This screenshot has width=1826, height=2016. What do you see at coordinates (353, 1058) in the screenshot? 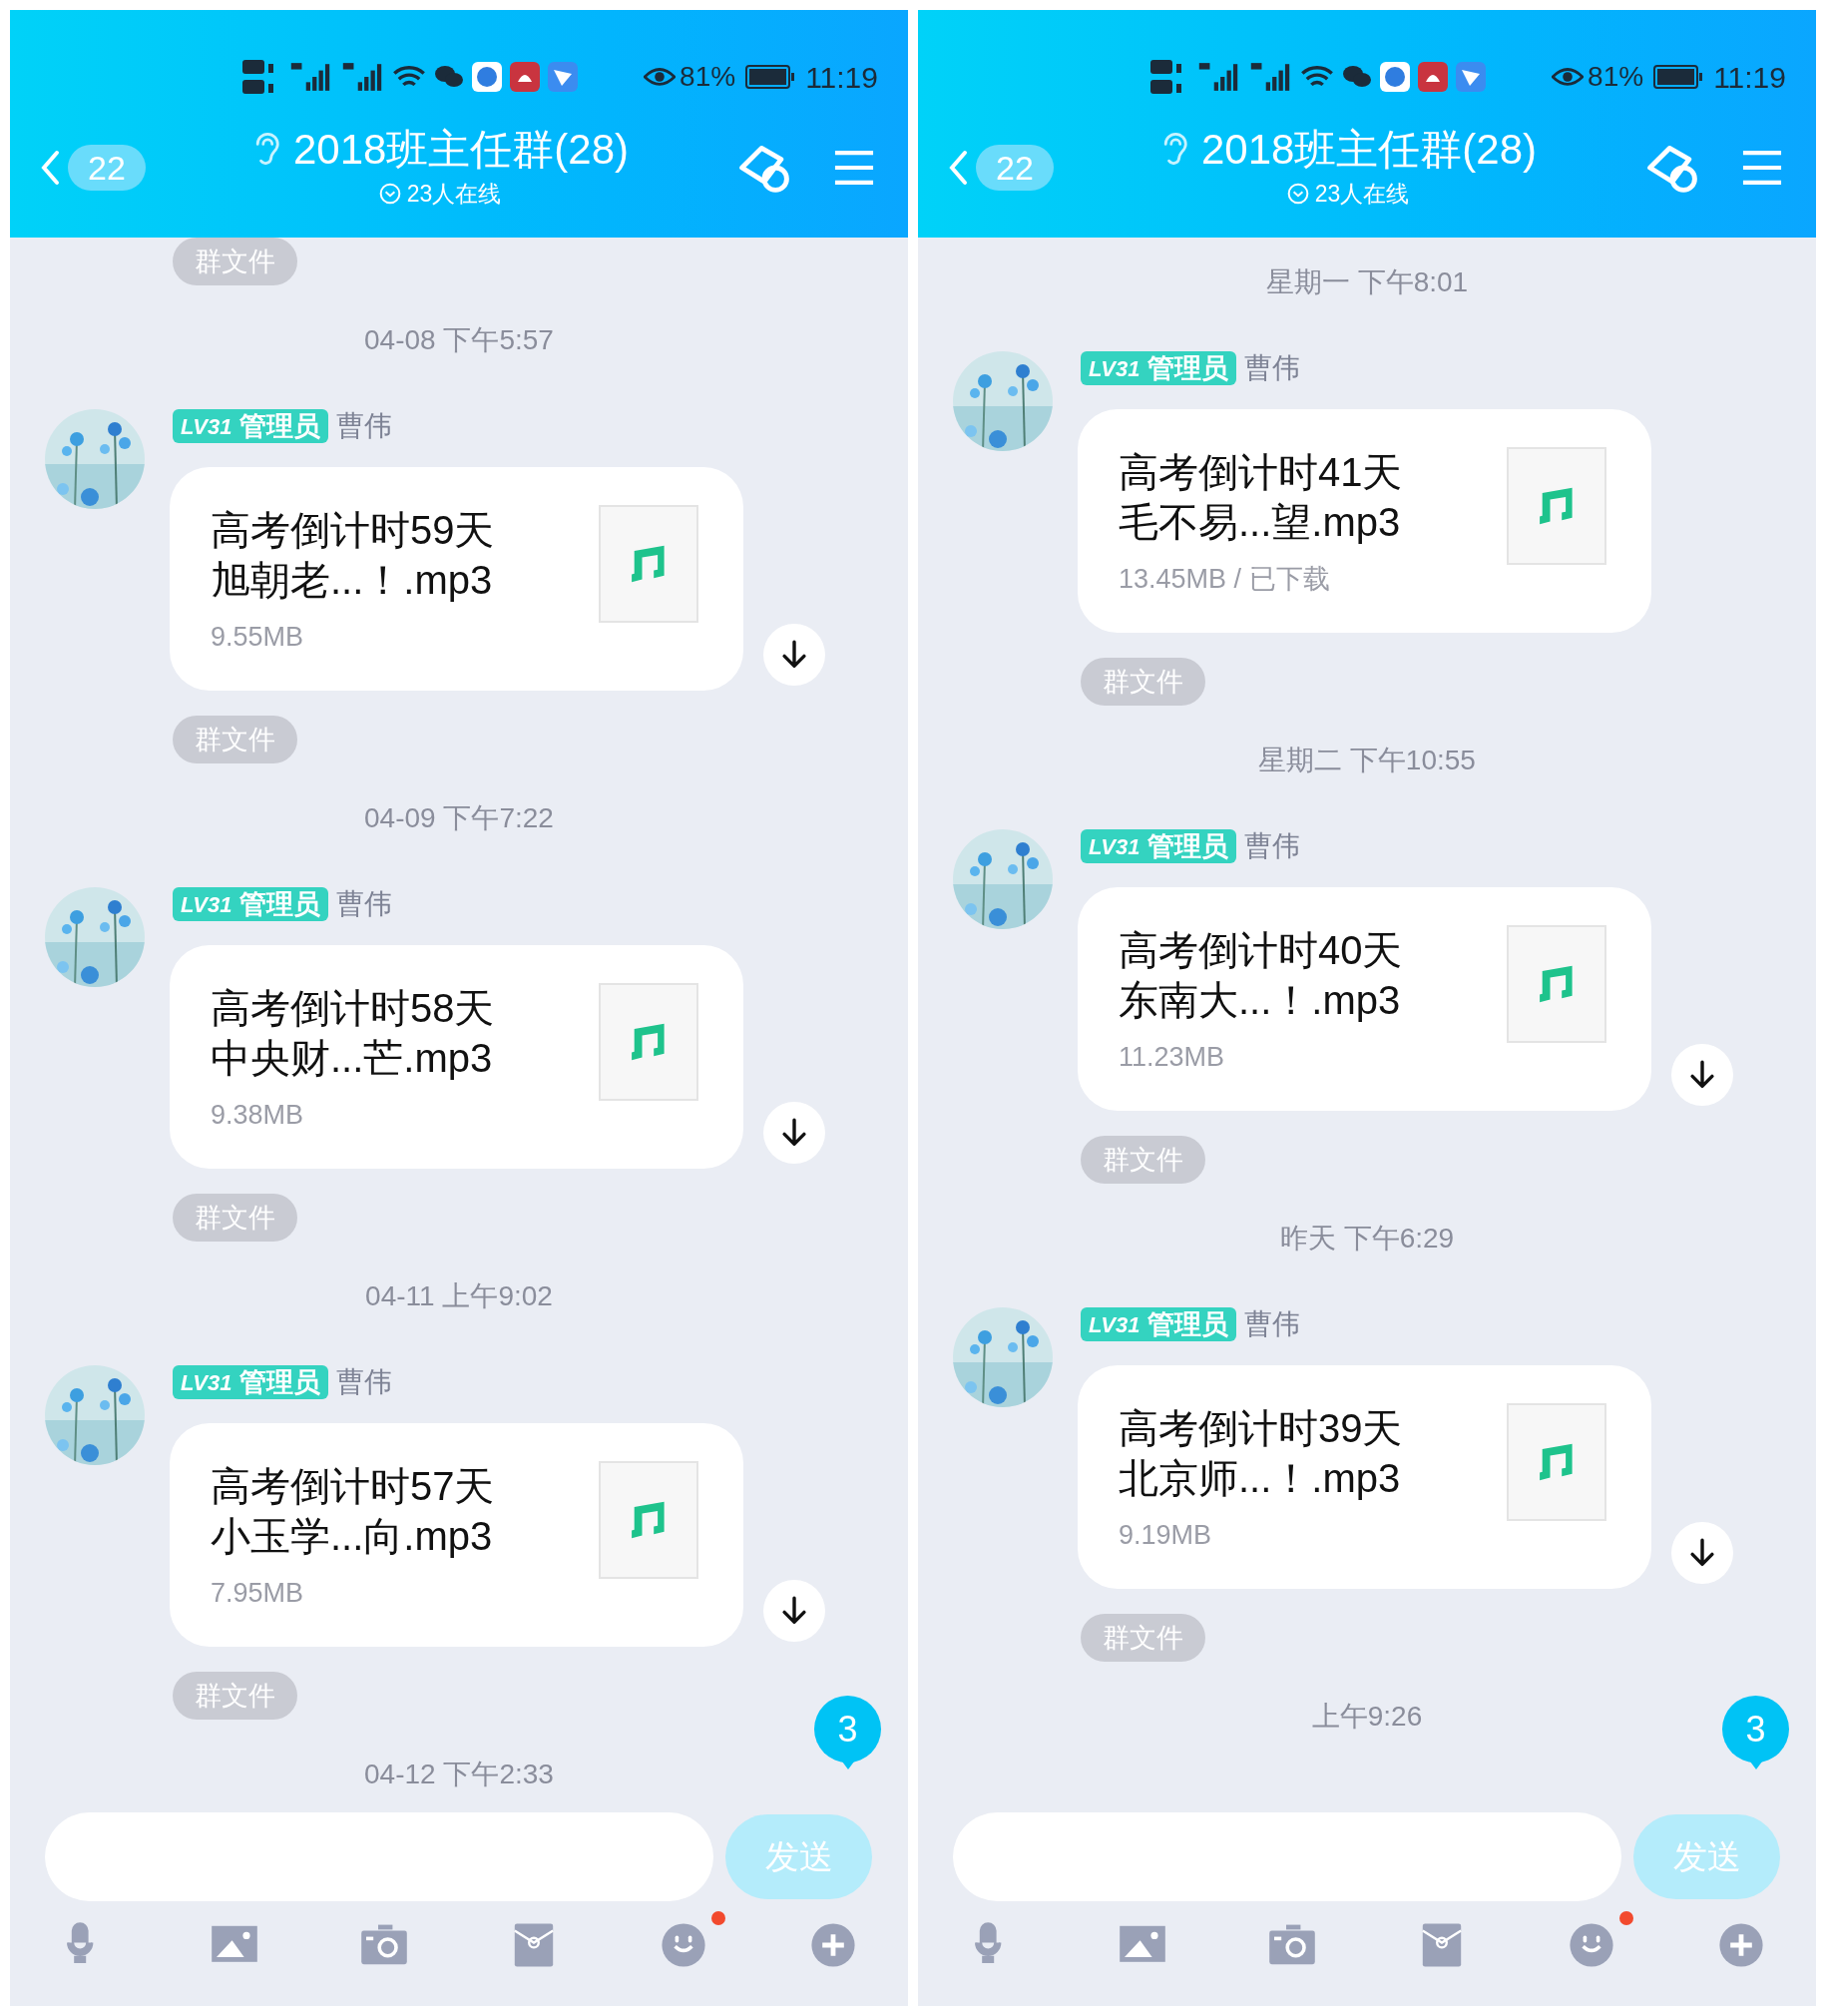
I see `file-name: 中央财...芒.mp3` at bounding box center [353, 1058].